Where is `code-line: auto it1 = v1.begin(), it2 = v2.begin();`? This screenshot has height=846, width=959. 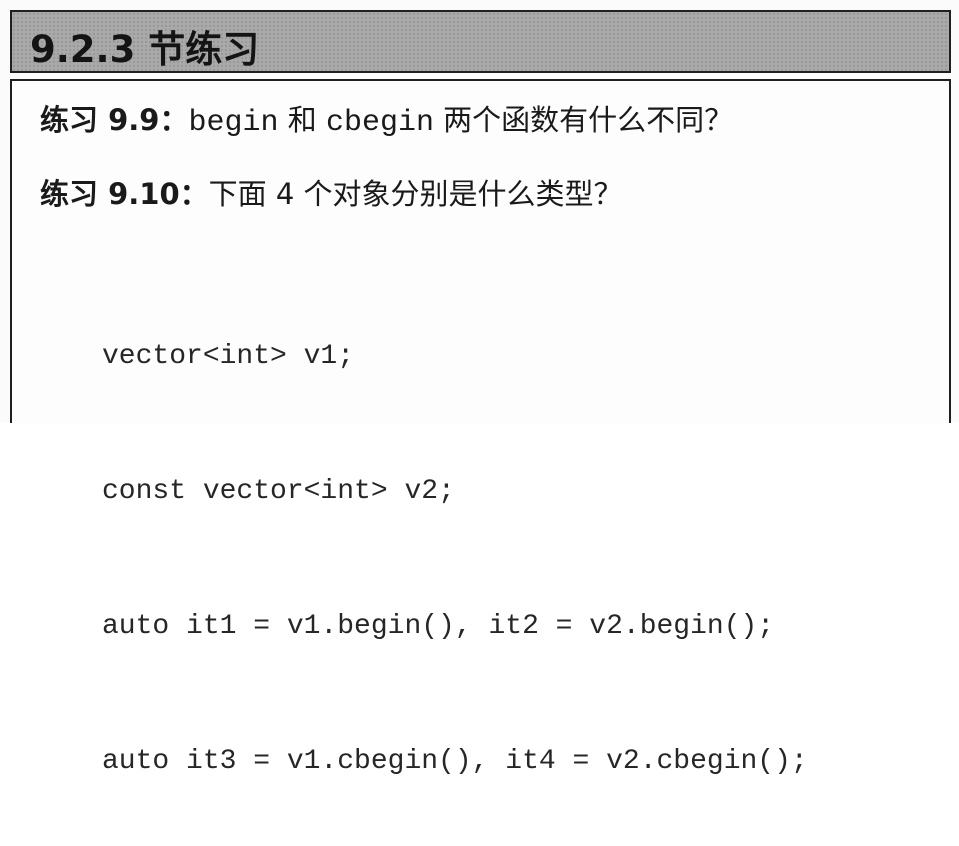
code-line: auto it1 = v1.begin(), it2 = v2.begin(); is located at coordinates (438, 626).